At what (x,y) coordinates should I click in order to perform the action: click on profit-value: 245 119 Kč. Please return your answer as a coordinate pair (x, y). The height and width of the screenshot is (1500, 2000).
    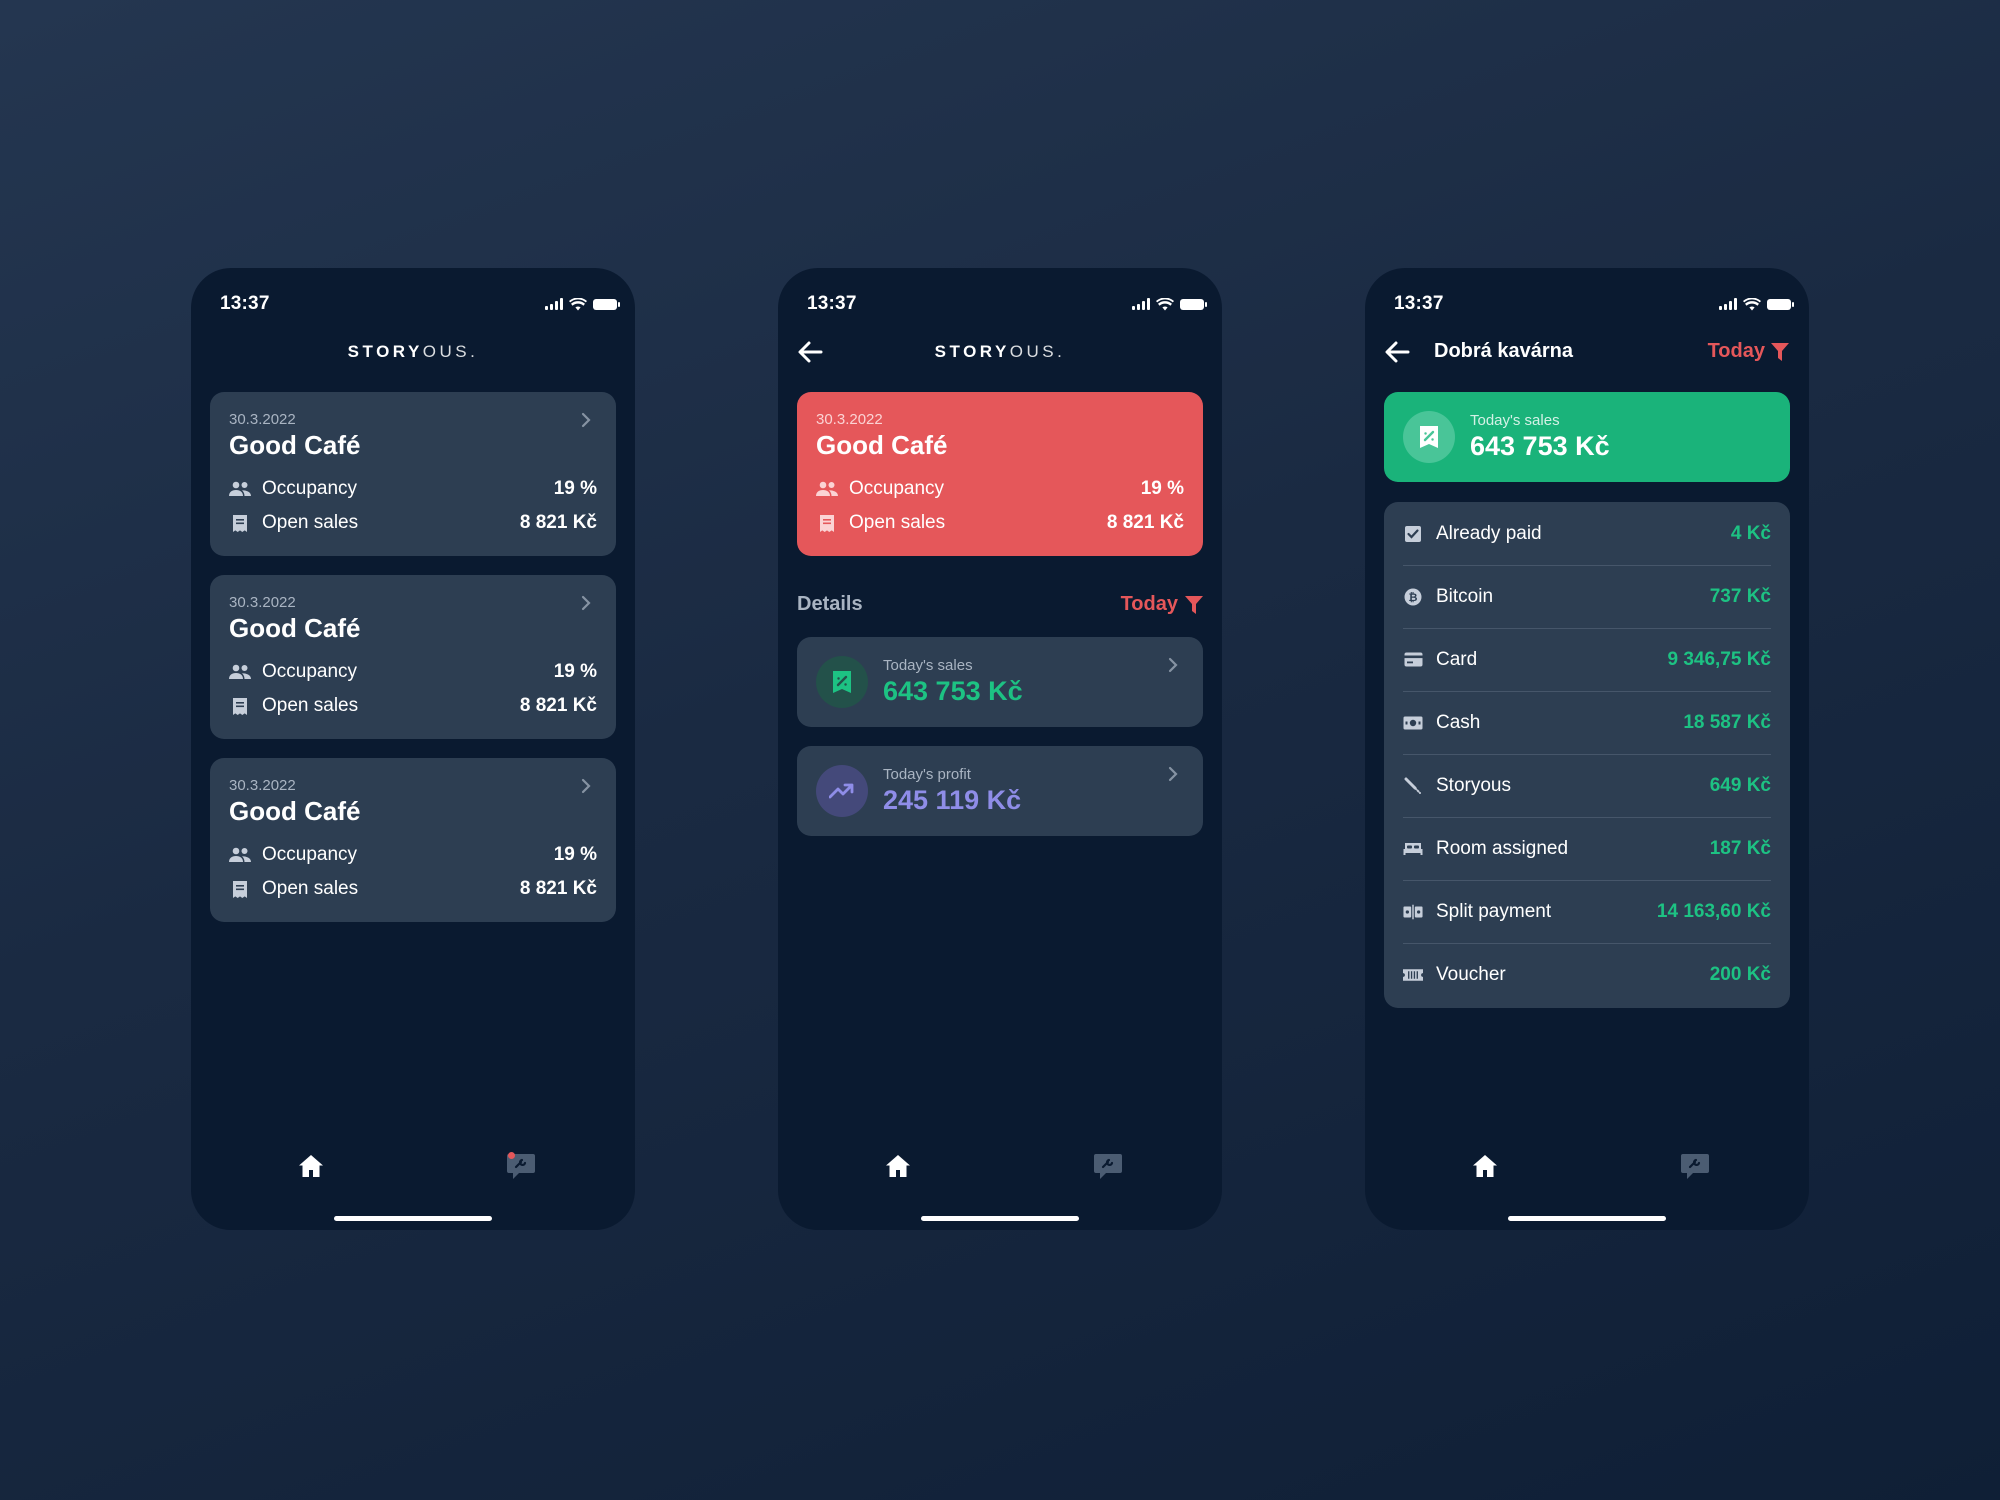
    Looking at the image, I should click on (952, 800).